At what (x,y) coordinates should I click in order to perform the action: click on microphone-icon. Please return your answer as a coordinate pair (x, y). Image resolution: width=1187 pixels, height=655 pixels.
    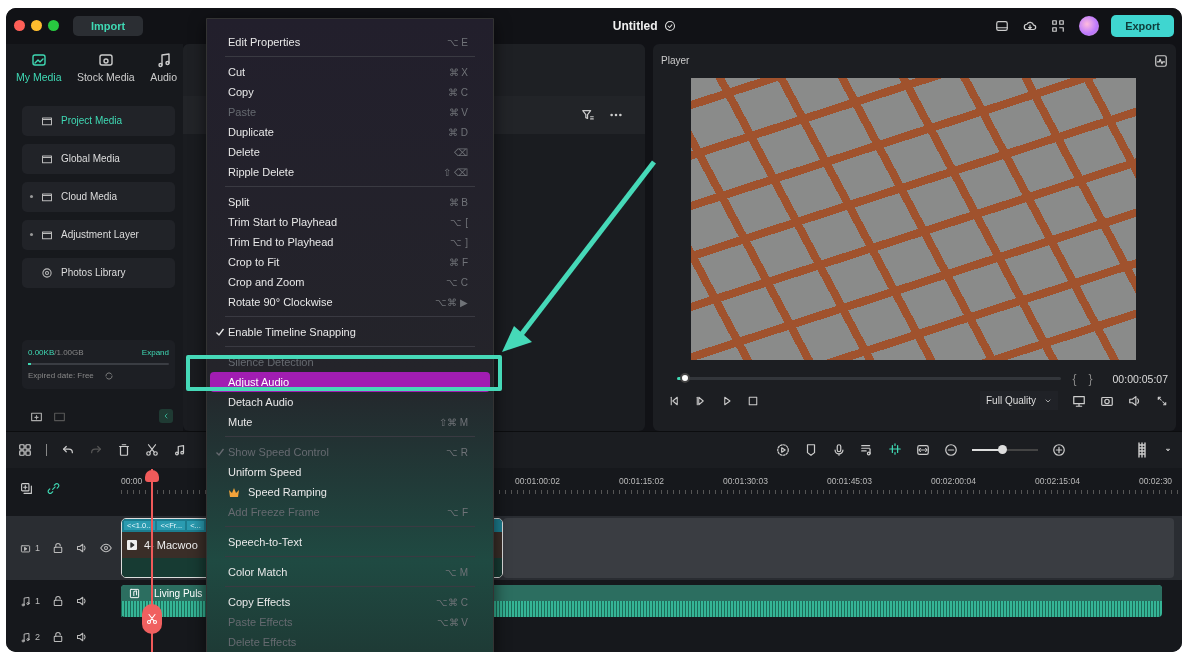
    Looking at the image, I should click on (839, 450).